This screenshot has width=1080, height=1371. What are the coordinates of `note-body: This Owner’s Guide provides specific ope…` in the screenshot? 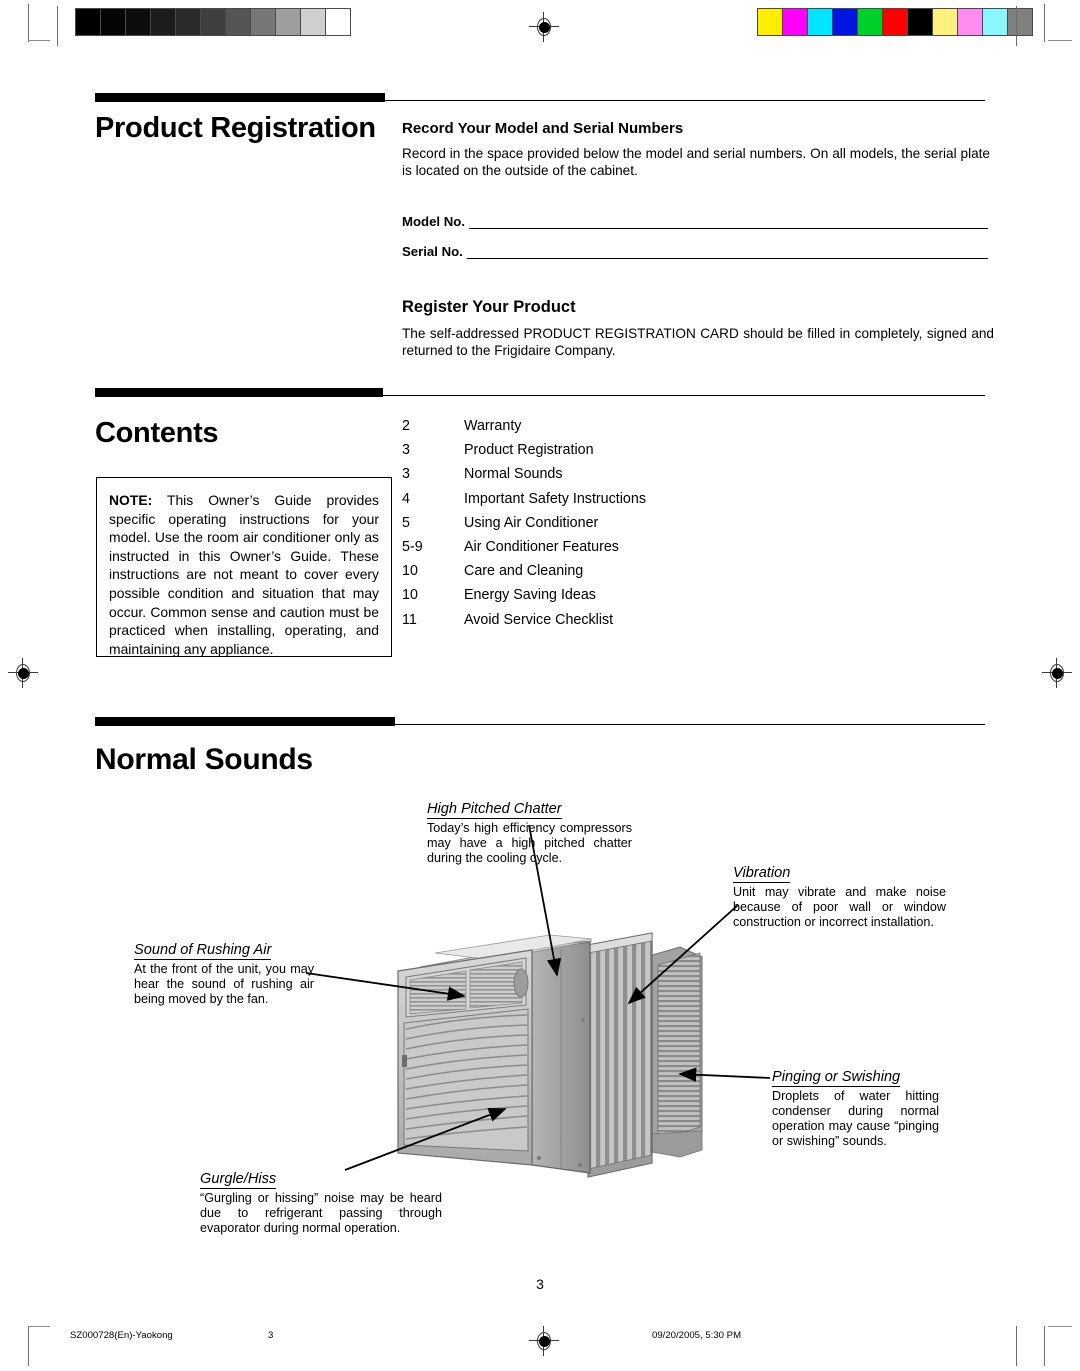 It's located at (244, 574).